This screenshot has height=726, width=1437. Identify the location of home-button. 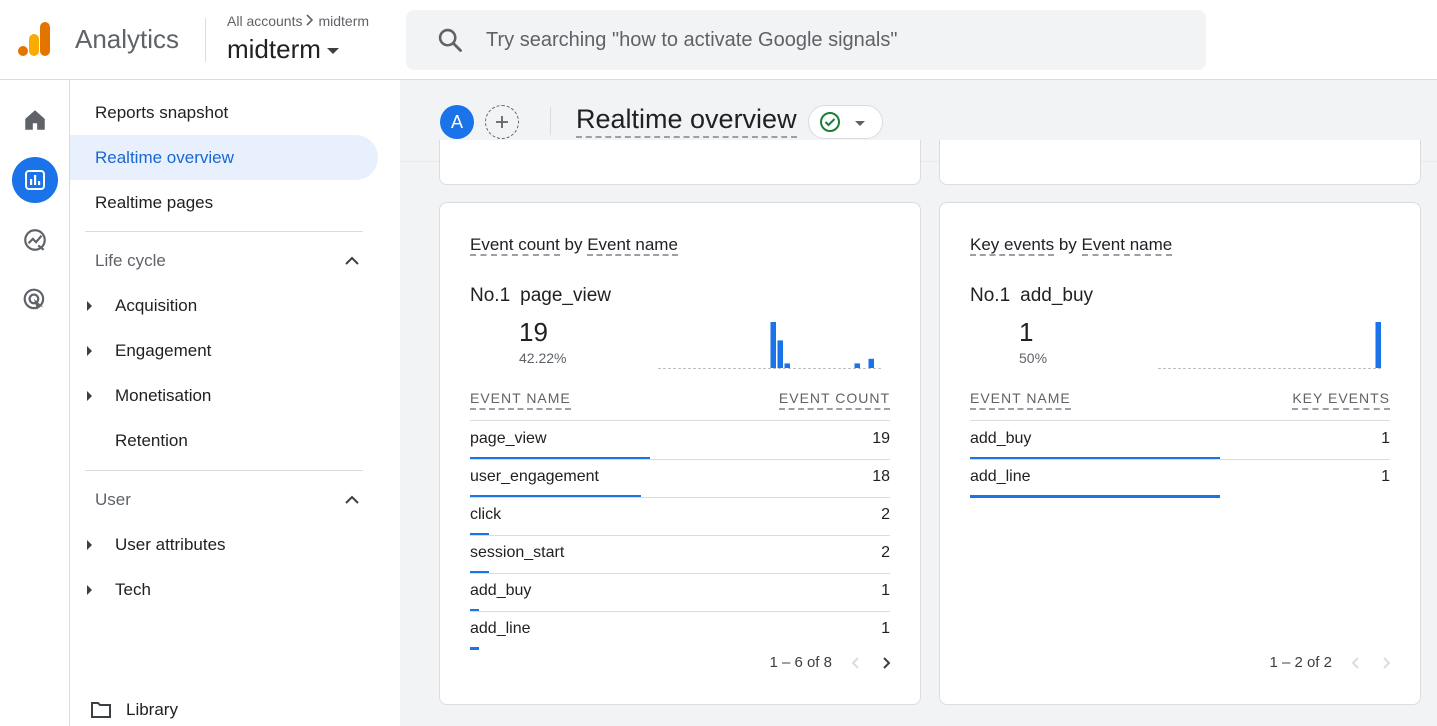
(35, 120).